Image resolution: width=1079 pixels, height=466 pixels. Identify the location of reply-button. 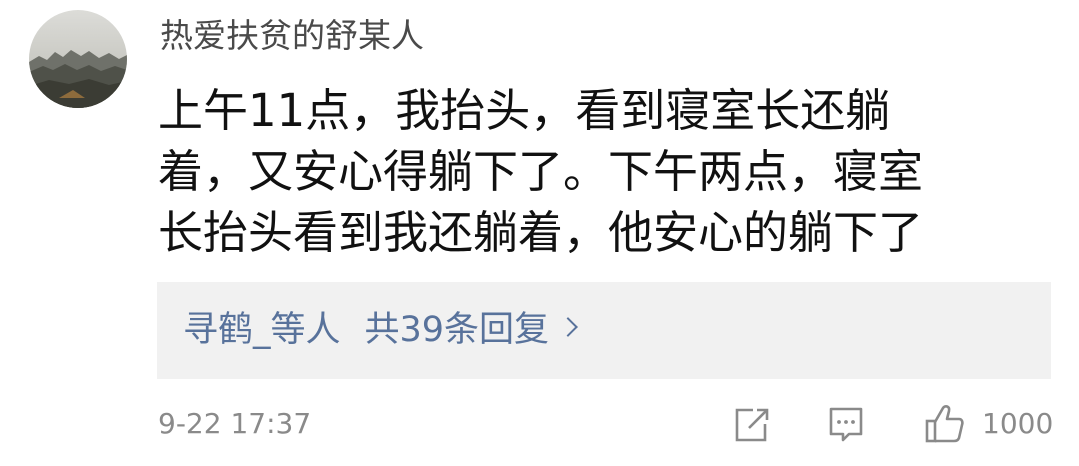
(846, 424).